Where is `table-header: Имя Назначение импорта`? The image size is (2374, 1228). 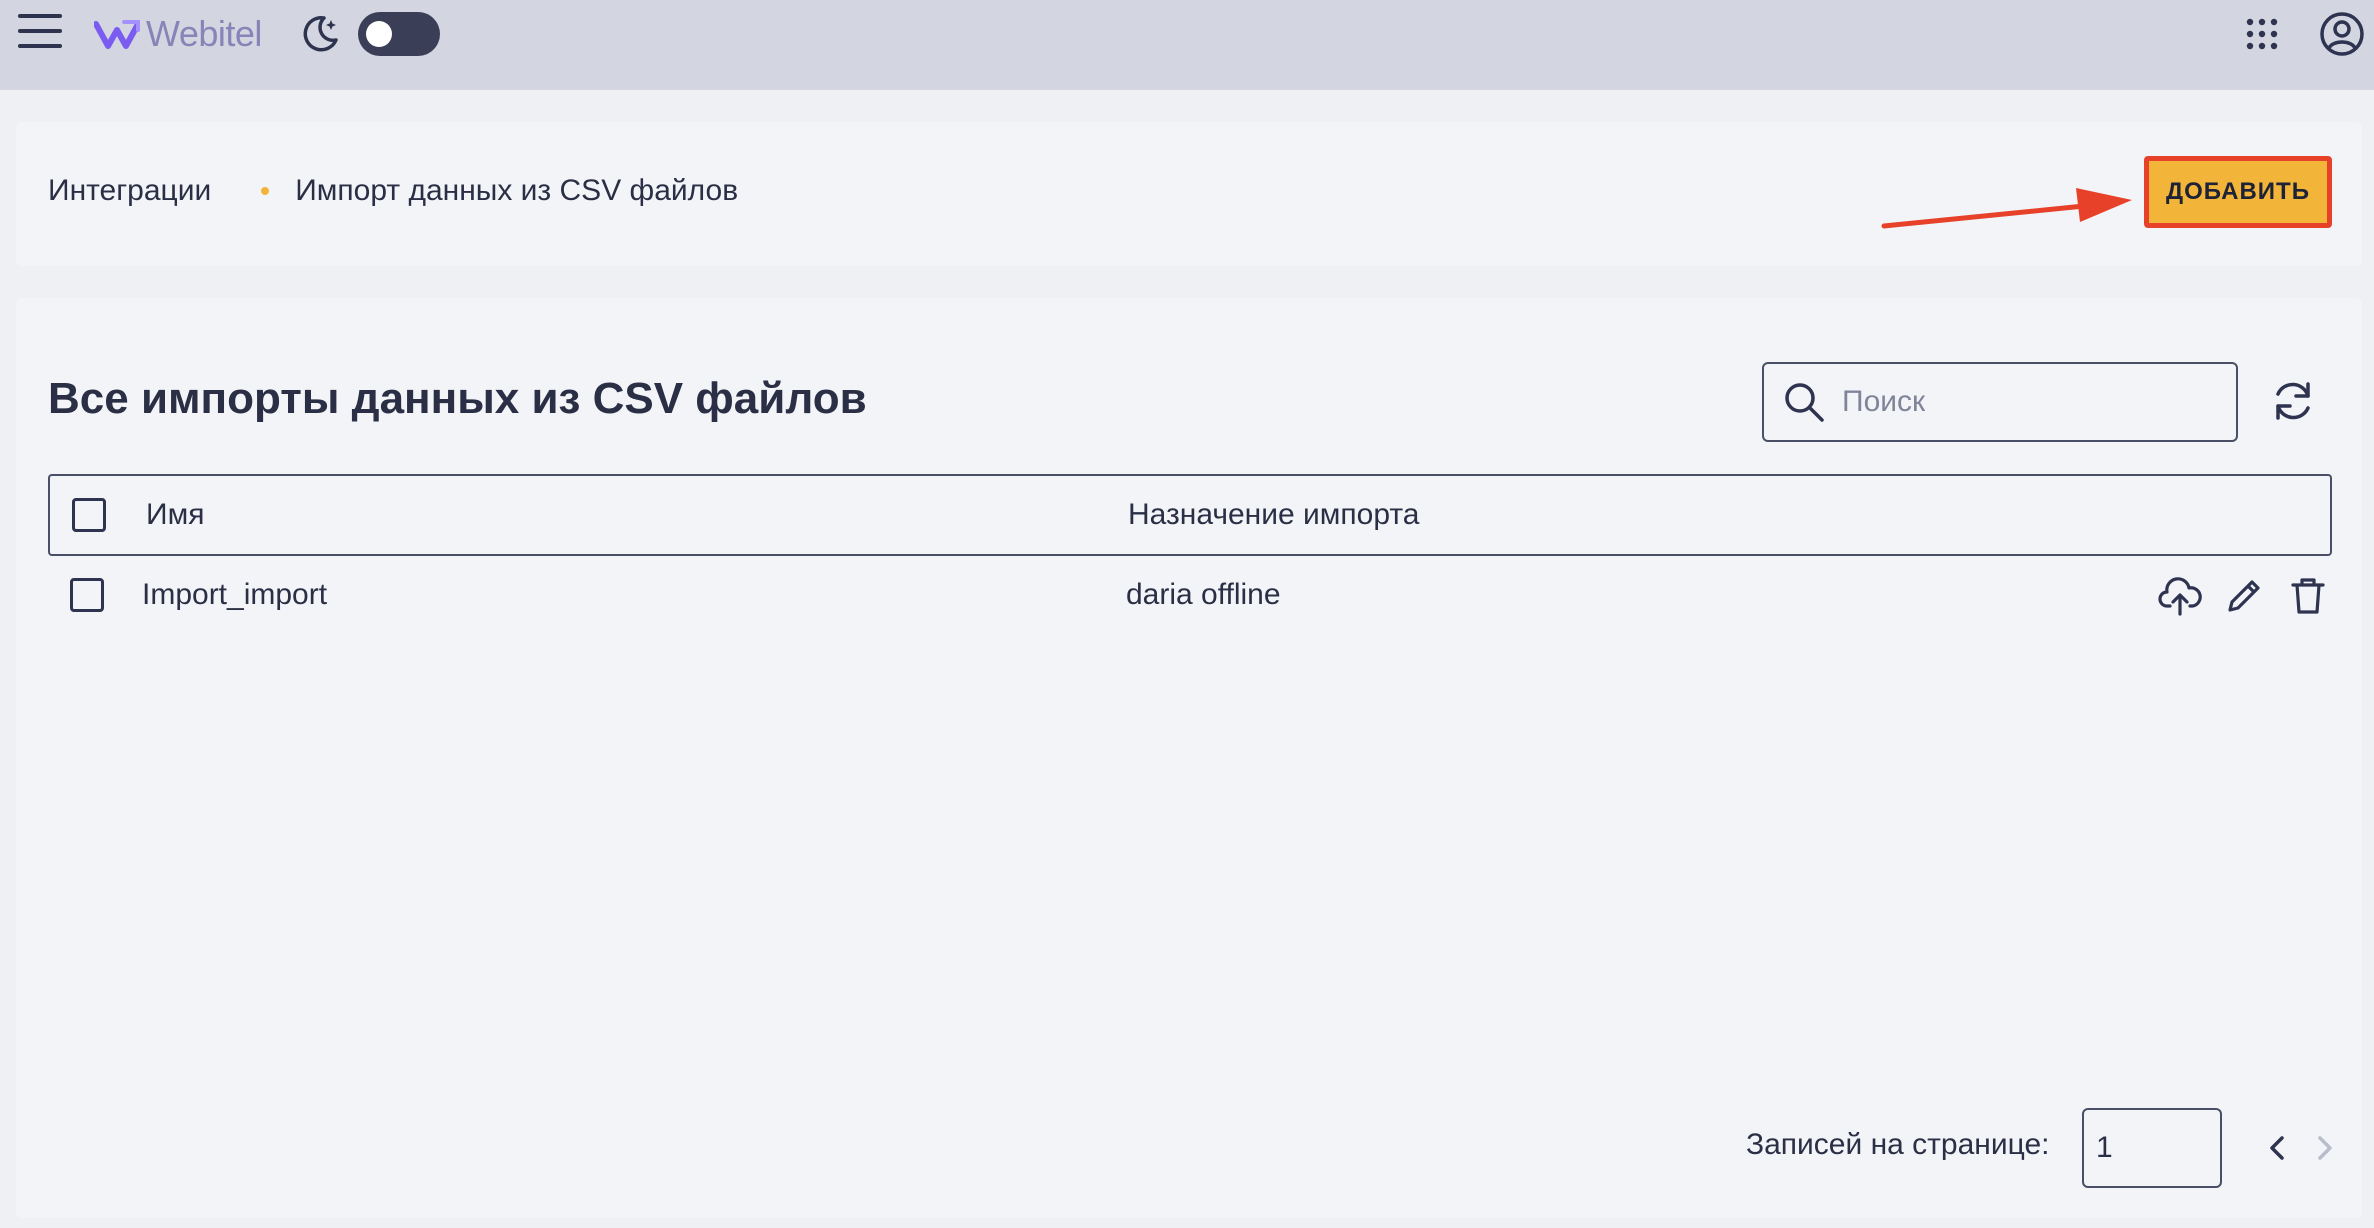
table-header: Имя Назначение импорта is located at coordinates (1190, 515).